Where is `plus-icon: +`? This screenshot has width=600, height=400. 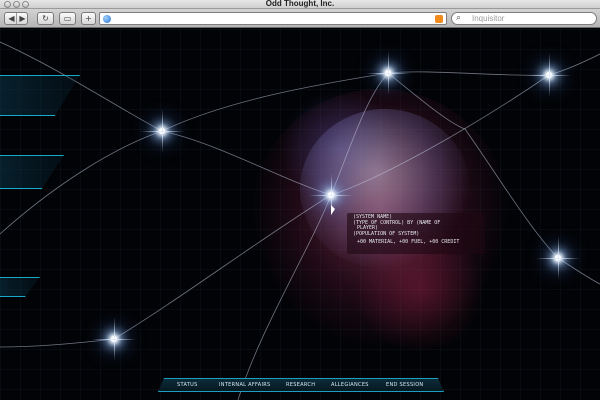 plus-icon: + is located at coordinates (88, 18).